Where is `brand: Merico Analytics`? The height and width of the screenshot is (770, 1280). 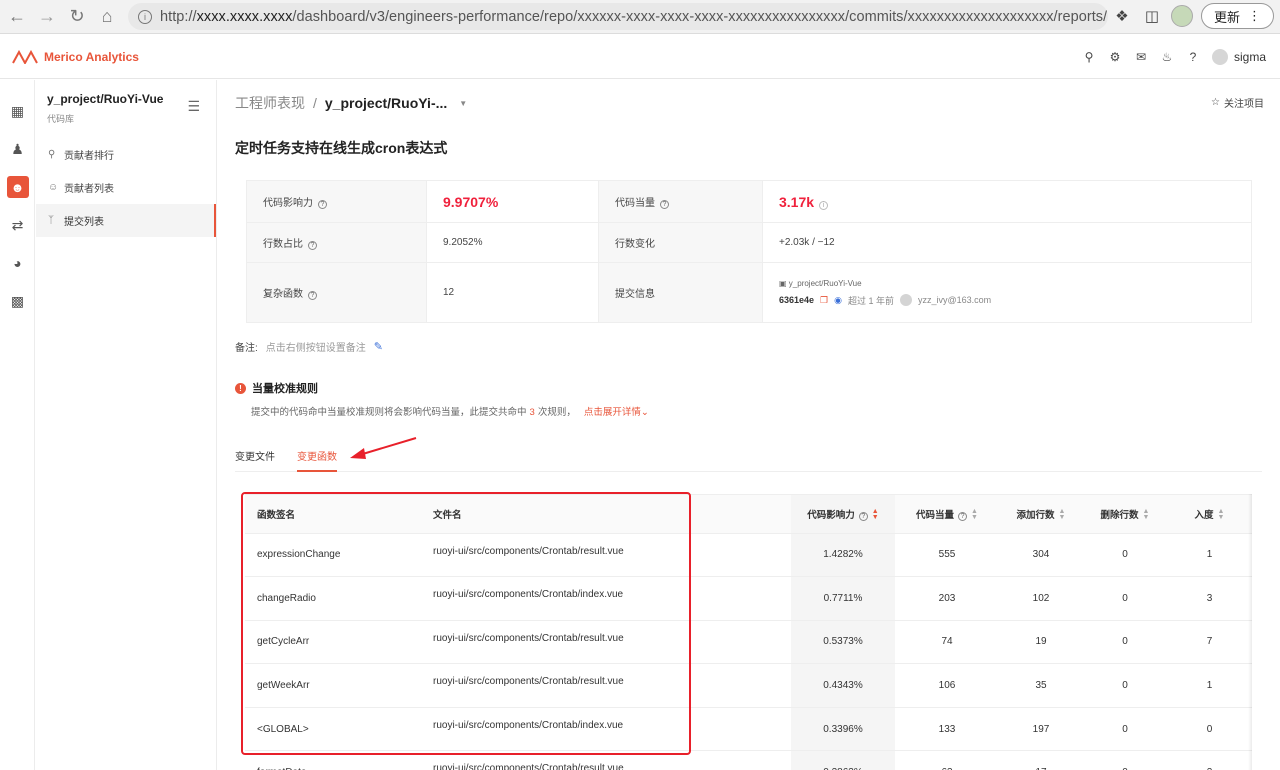 brand: Merico Analytics is located at coordinates (75, 56).